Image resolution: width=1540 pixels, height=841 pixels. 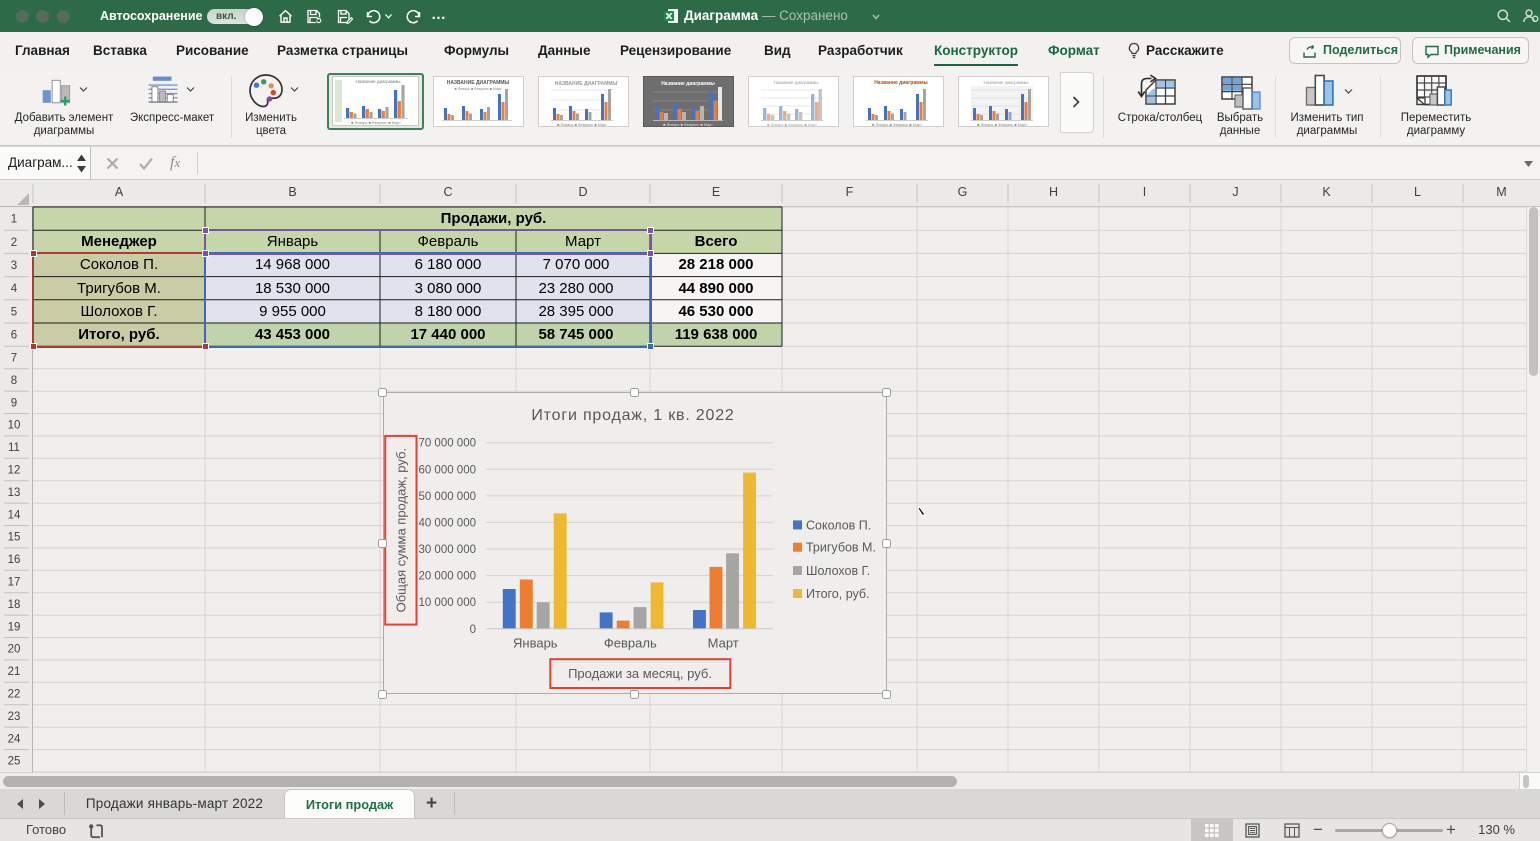 I want to click on svg-text: 60 000 000, so click(x=447, y=470).